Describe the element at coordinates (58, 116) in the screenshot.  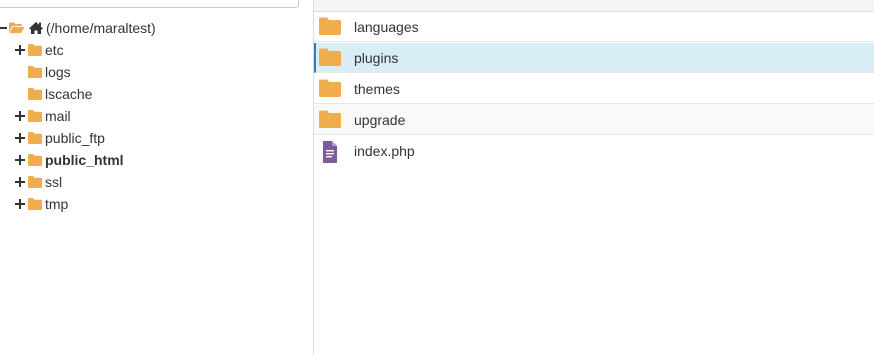
I see `tree-item-label: mail` at that location.